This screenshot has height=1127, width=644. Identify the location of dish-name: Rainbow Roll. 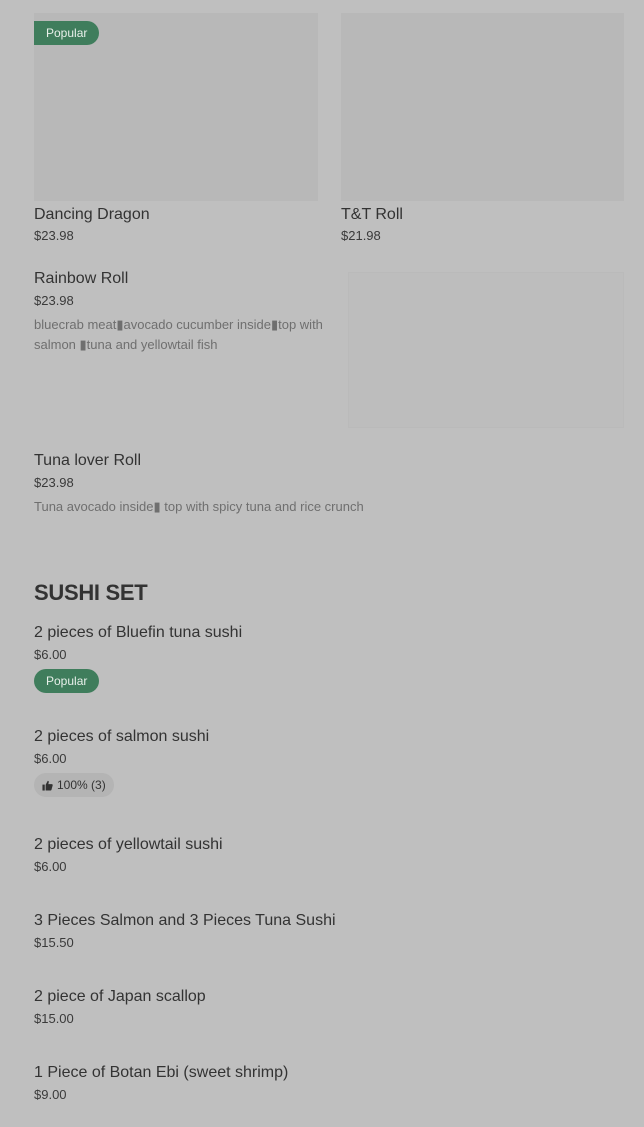
(81, 278).